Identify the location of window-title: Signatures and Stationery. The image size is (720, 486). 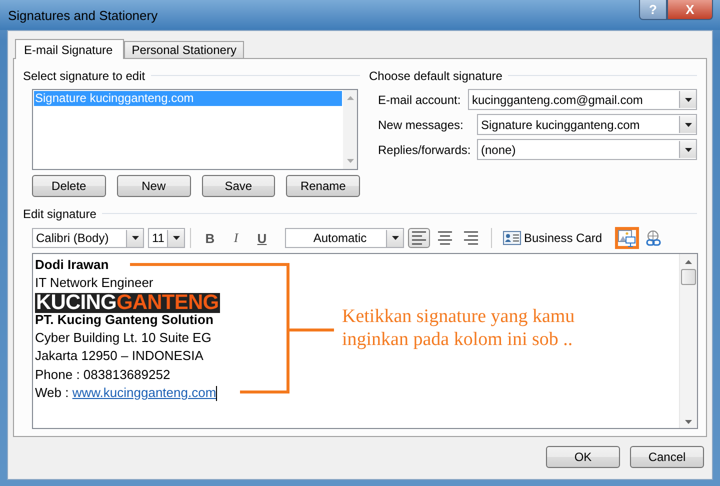
(83, 15).